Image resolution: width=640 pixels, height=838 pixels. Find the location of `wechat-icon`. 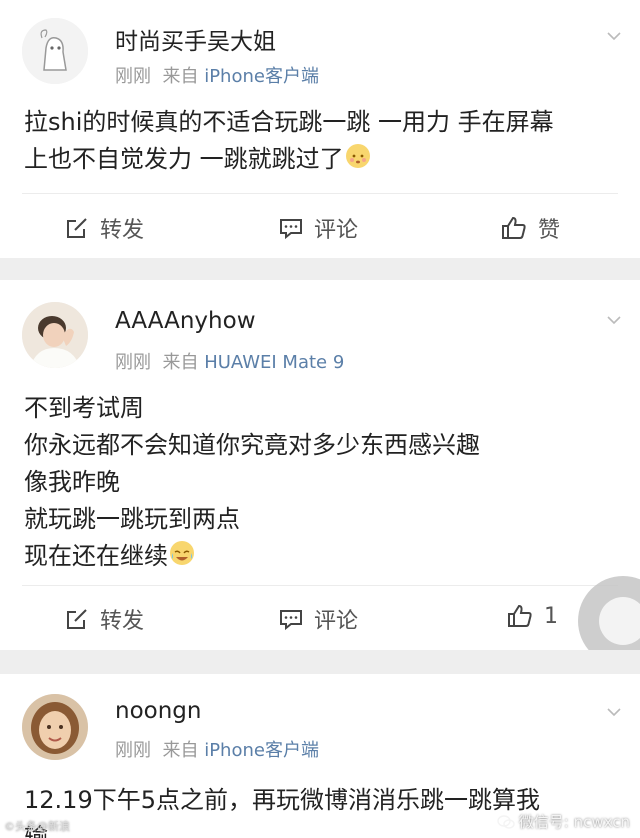

wechat-icon is located at coordinates (506, 821).